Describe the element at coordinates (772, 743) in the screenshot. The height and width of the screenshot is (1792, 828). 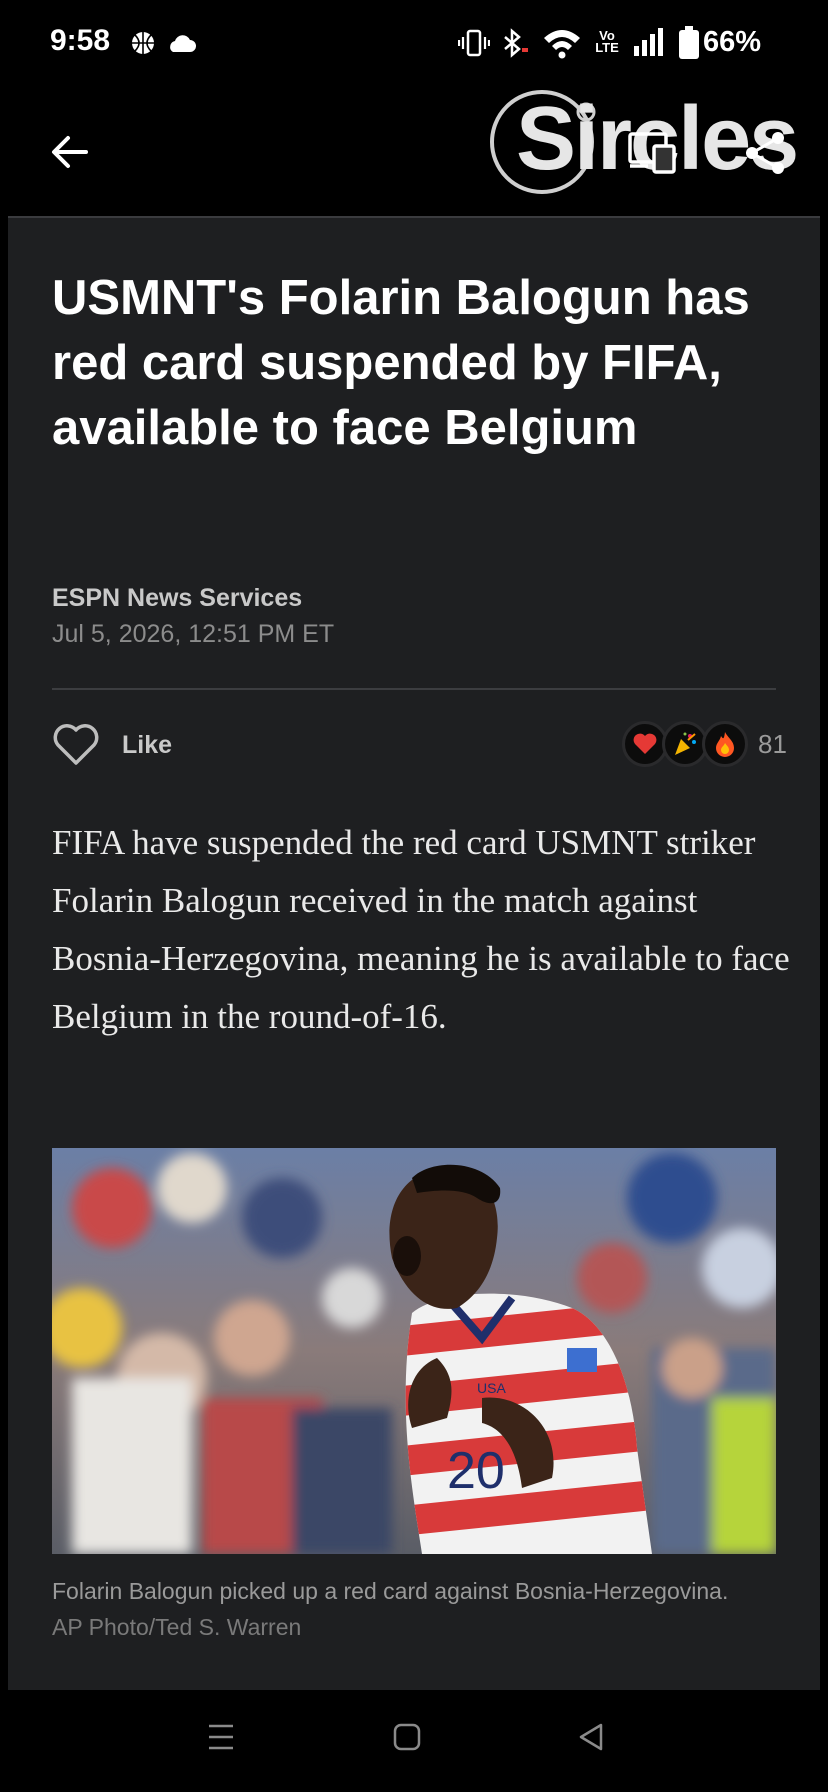
I see `reaction-count: 81` at that location.